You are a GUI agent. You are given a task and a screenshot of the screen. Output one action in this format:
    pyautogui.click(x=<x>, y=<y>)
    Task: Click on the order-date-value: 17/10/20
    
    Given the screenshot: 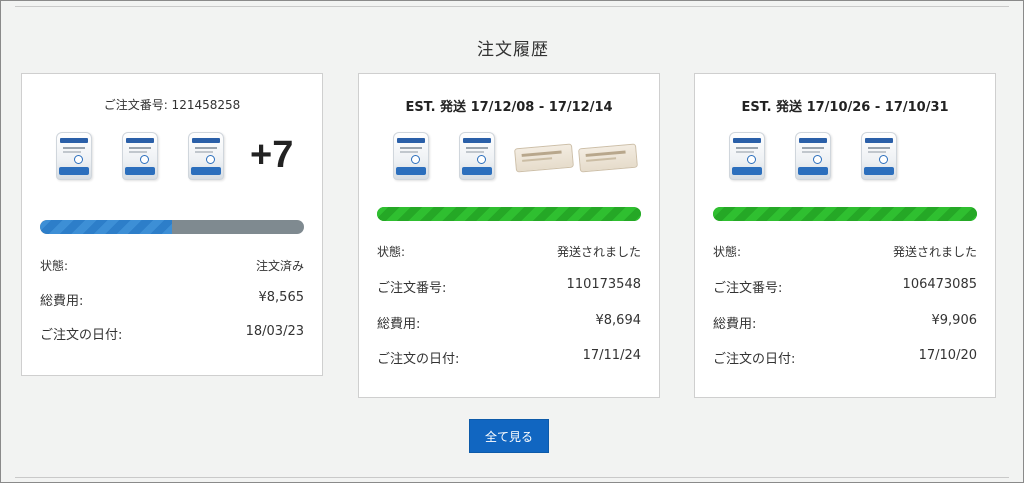 What is the action you would take?
    pyautogui.click(x=947, y=355)
    